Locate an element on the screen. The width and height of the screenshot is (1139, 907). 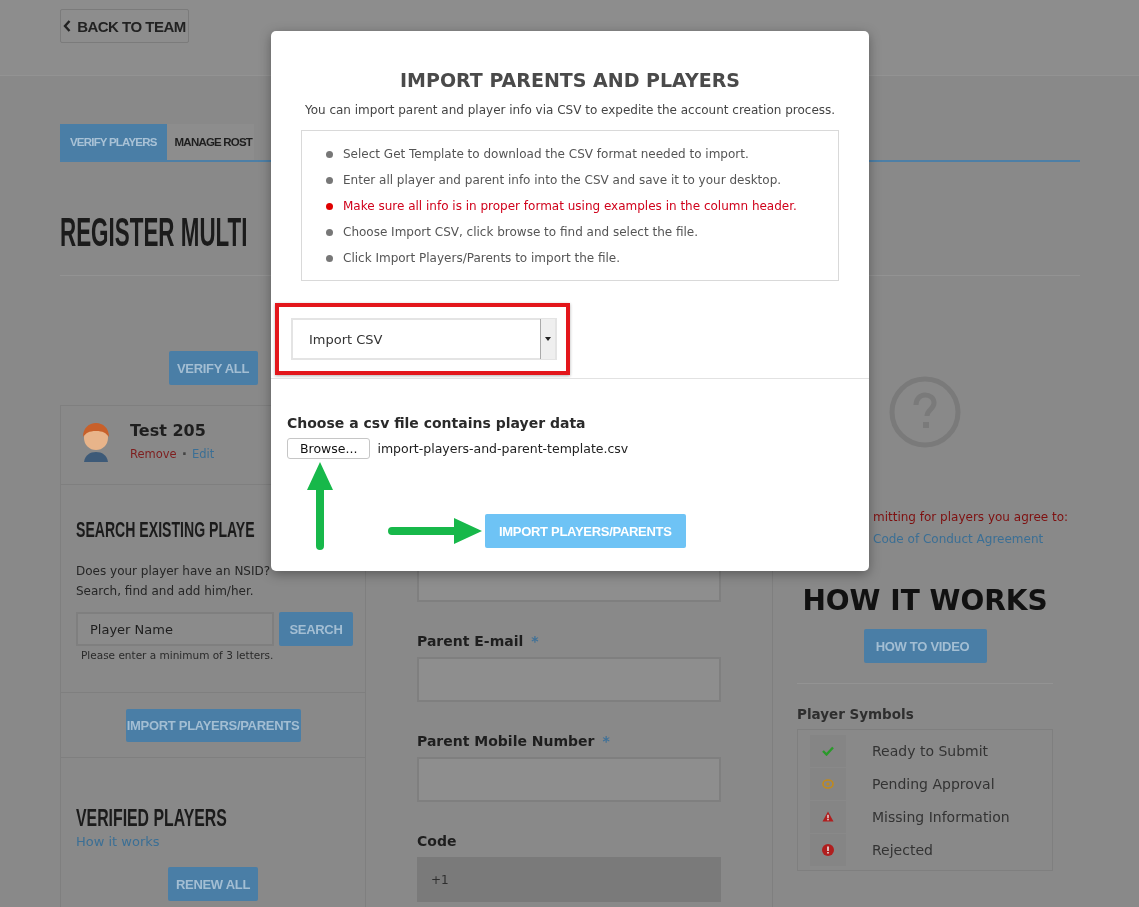
eye-icon is located at coordinates (828, 783).